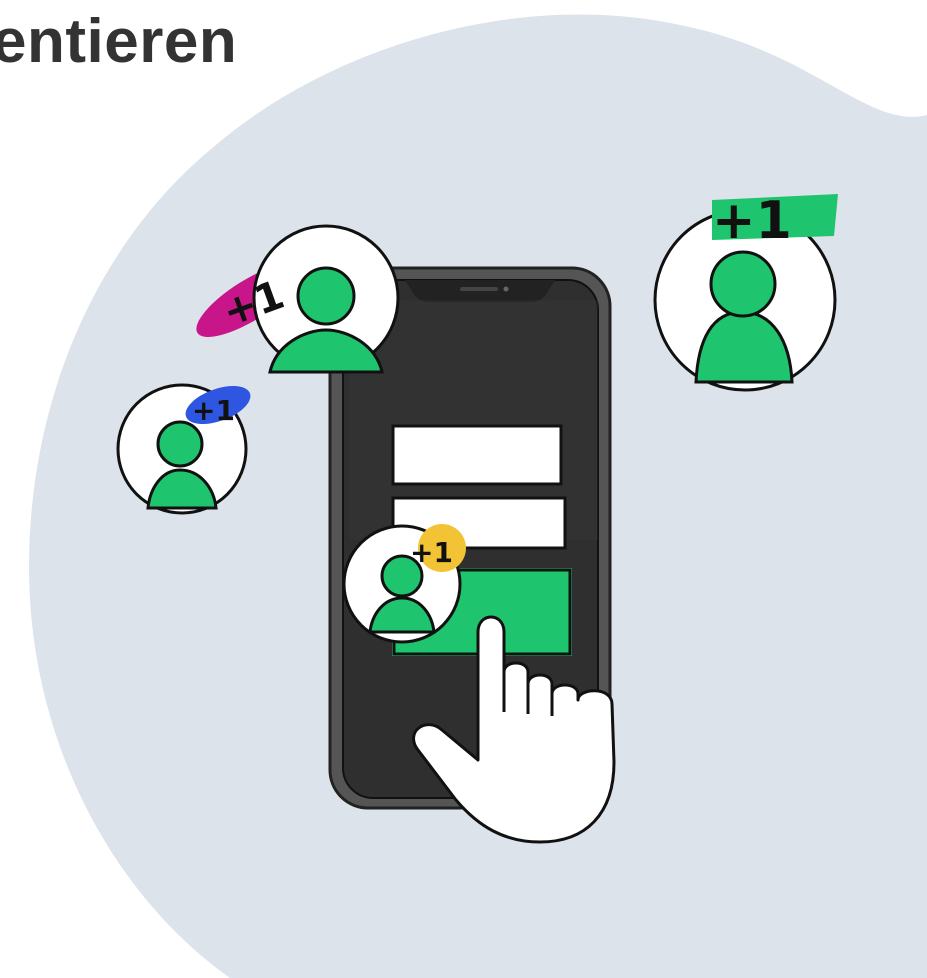  I want to click on badge-blue-label: +1, so click(213, 410).